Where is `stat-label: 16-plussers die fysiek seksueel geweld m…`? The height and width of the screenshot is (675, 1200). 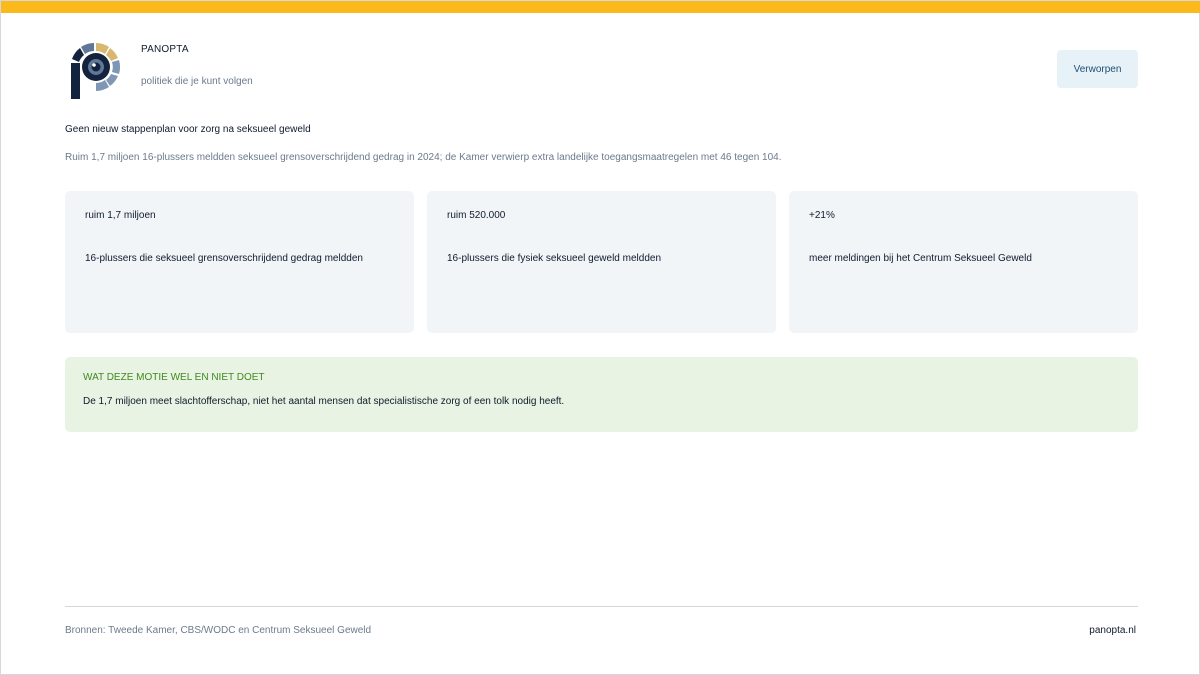
stat-label: 16-plussers die fysiek seksueel geweld m… is located at coordinates (554, 258).